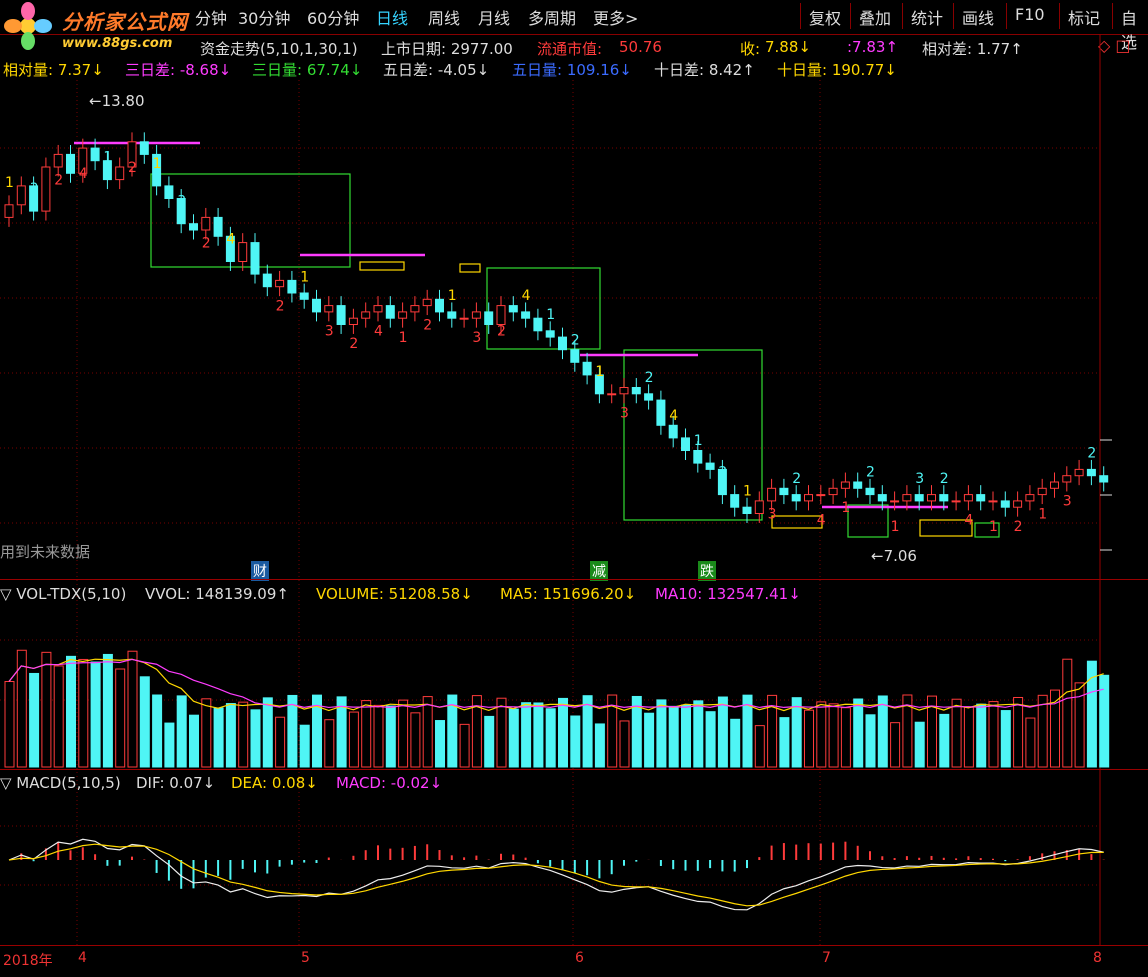 This screenshot has width=1148, height=977. I want to click on vol-indicator-name: ▽ VOL-TDX(5,10), so click(63, 594).